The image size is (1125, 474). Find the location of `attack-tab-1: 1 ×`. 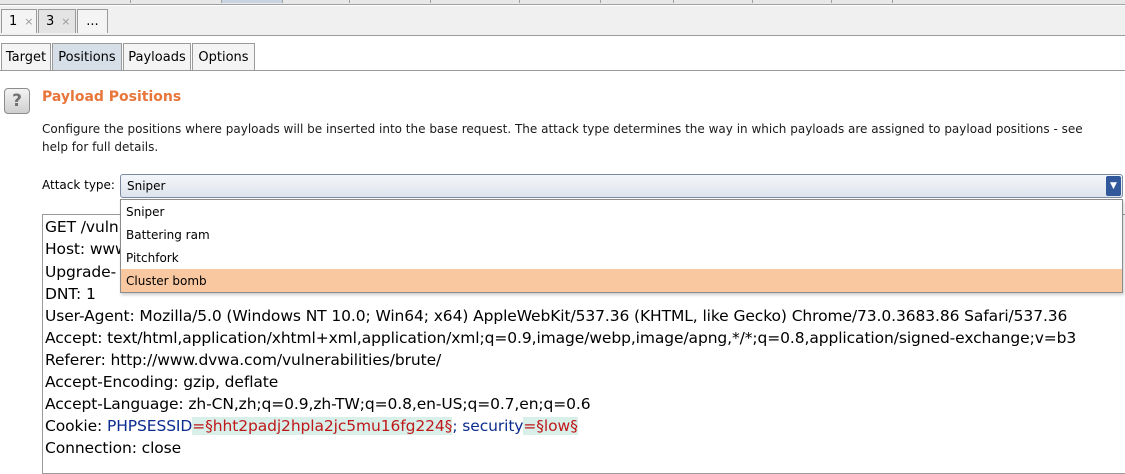

attack-tab-1: 1 × is located at coordinates (19, 21).